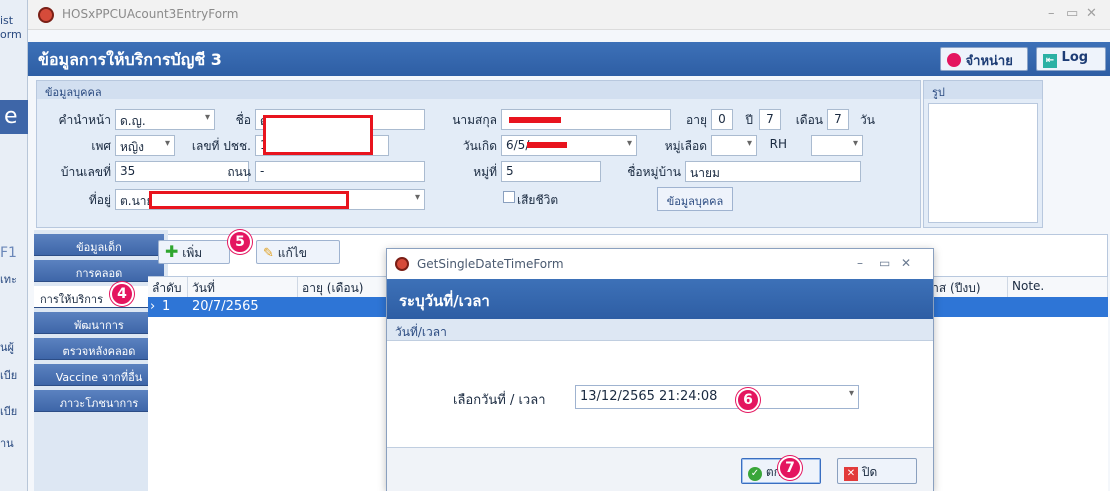 This screenshot has width=1110, height=491. What do you see at coordinates (1072, 13) in the screenshot?
I see `maximize-icon: ▭` at bounding box center [1072, 13].